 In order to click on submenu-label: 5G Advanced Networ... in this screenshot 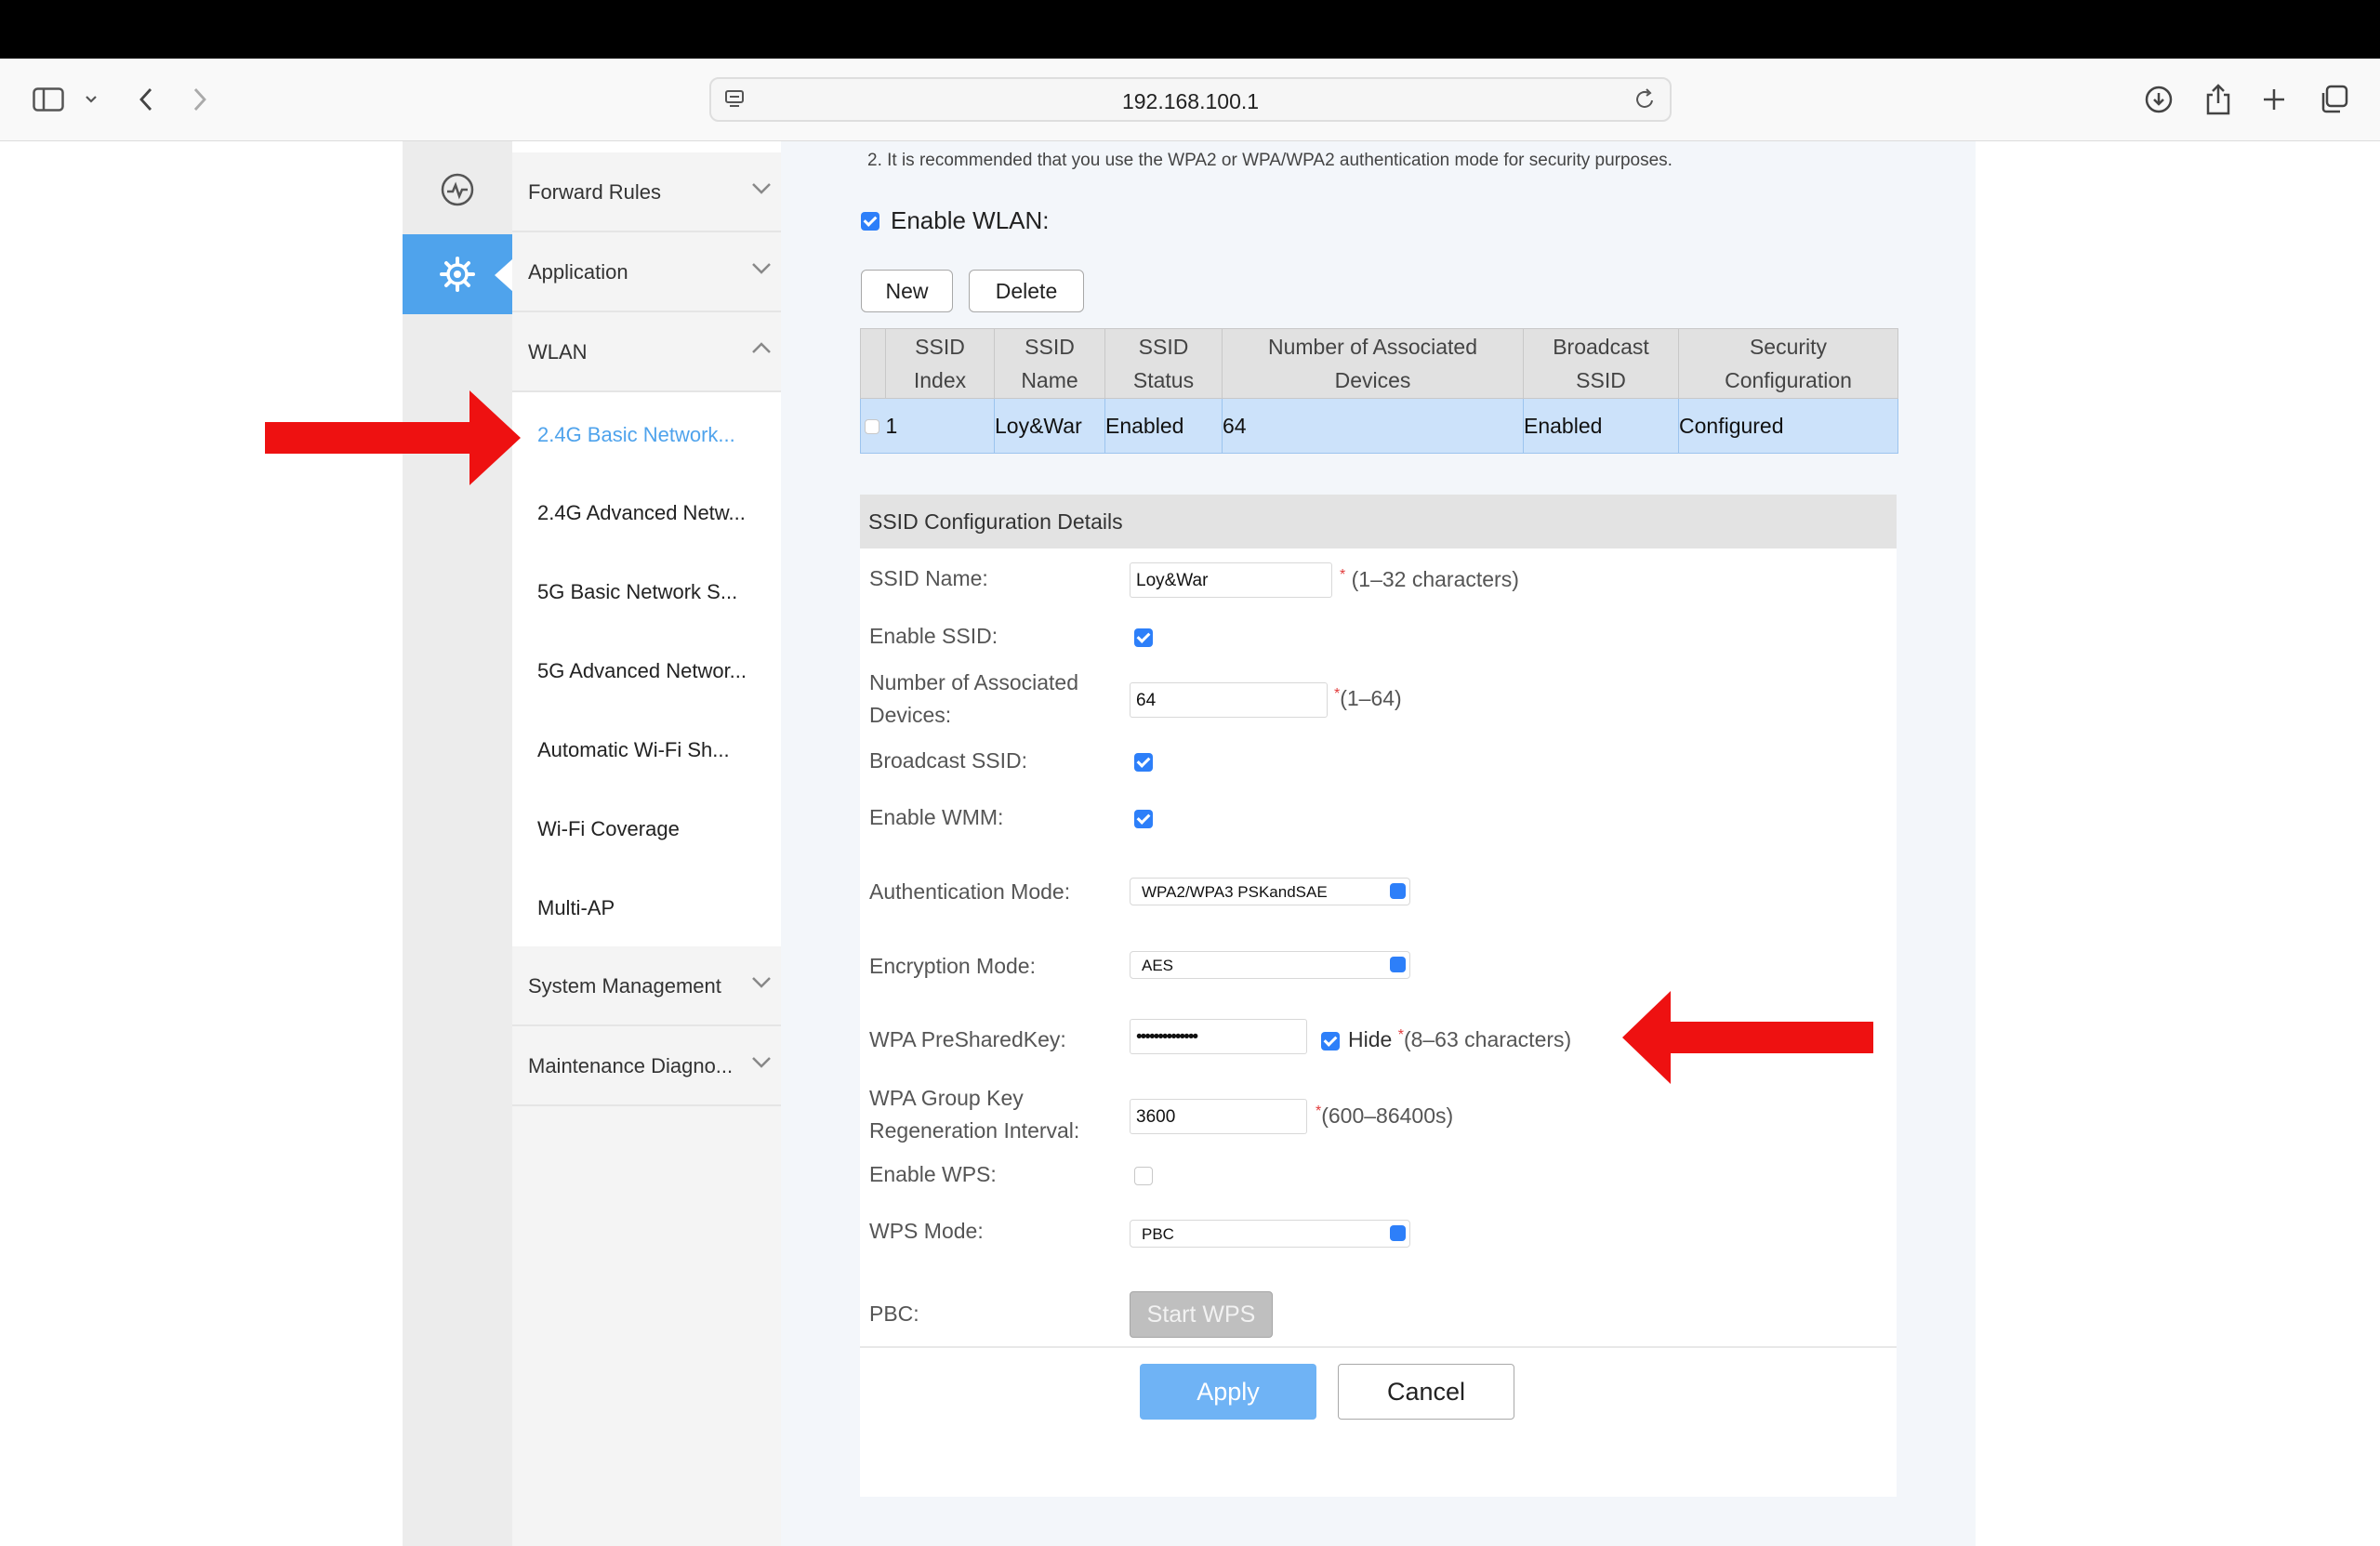, I will do `click(642, 670)`.